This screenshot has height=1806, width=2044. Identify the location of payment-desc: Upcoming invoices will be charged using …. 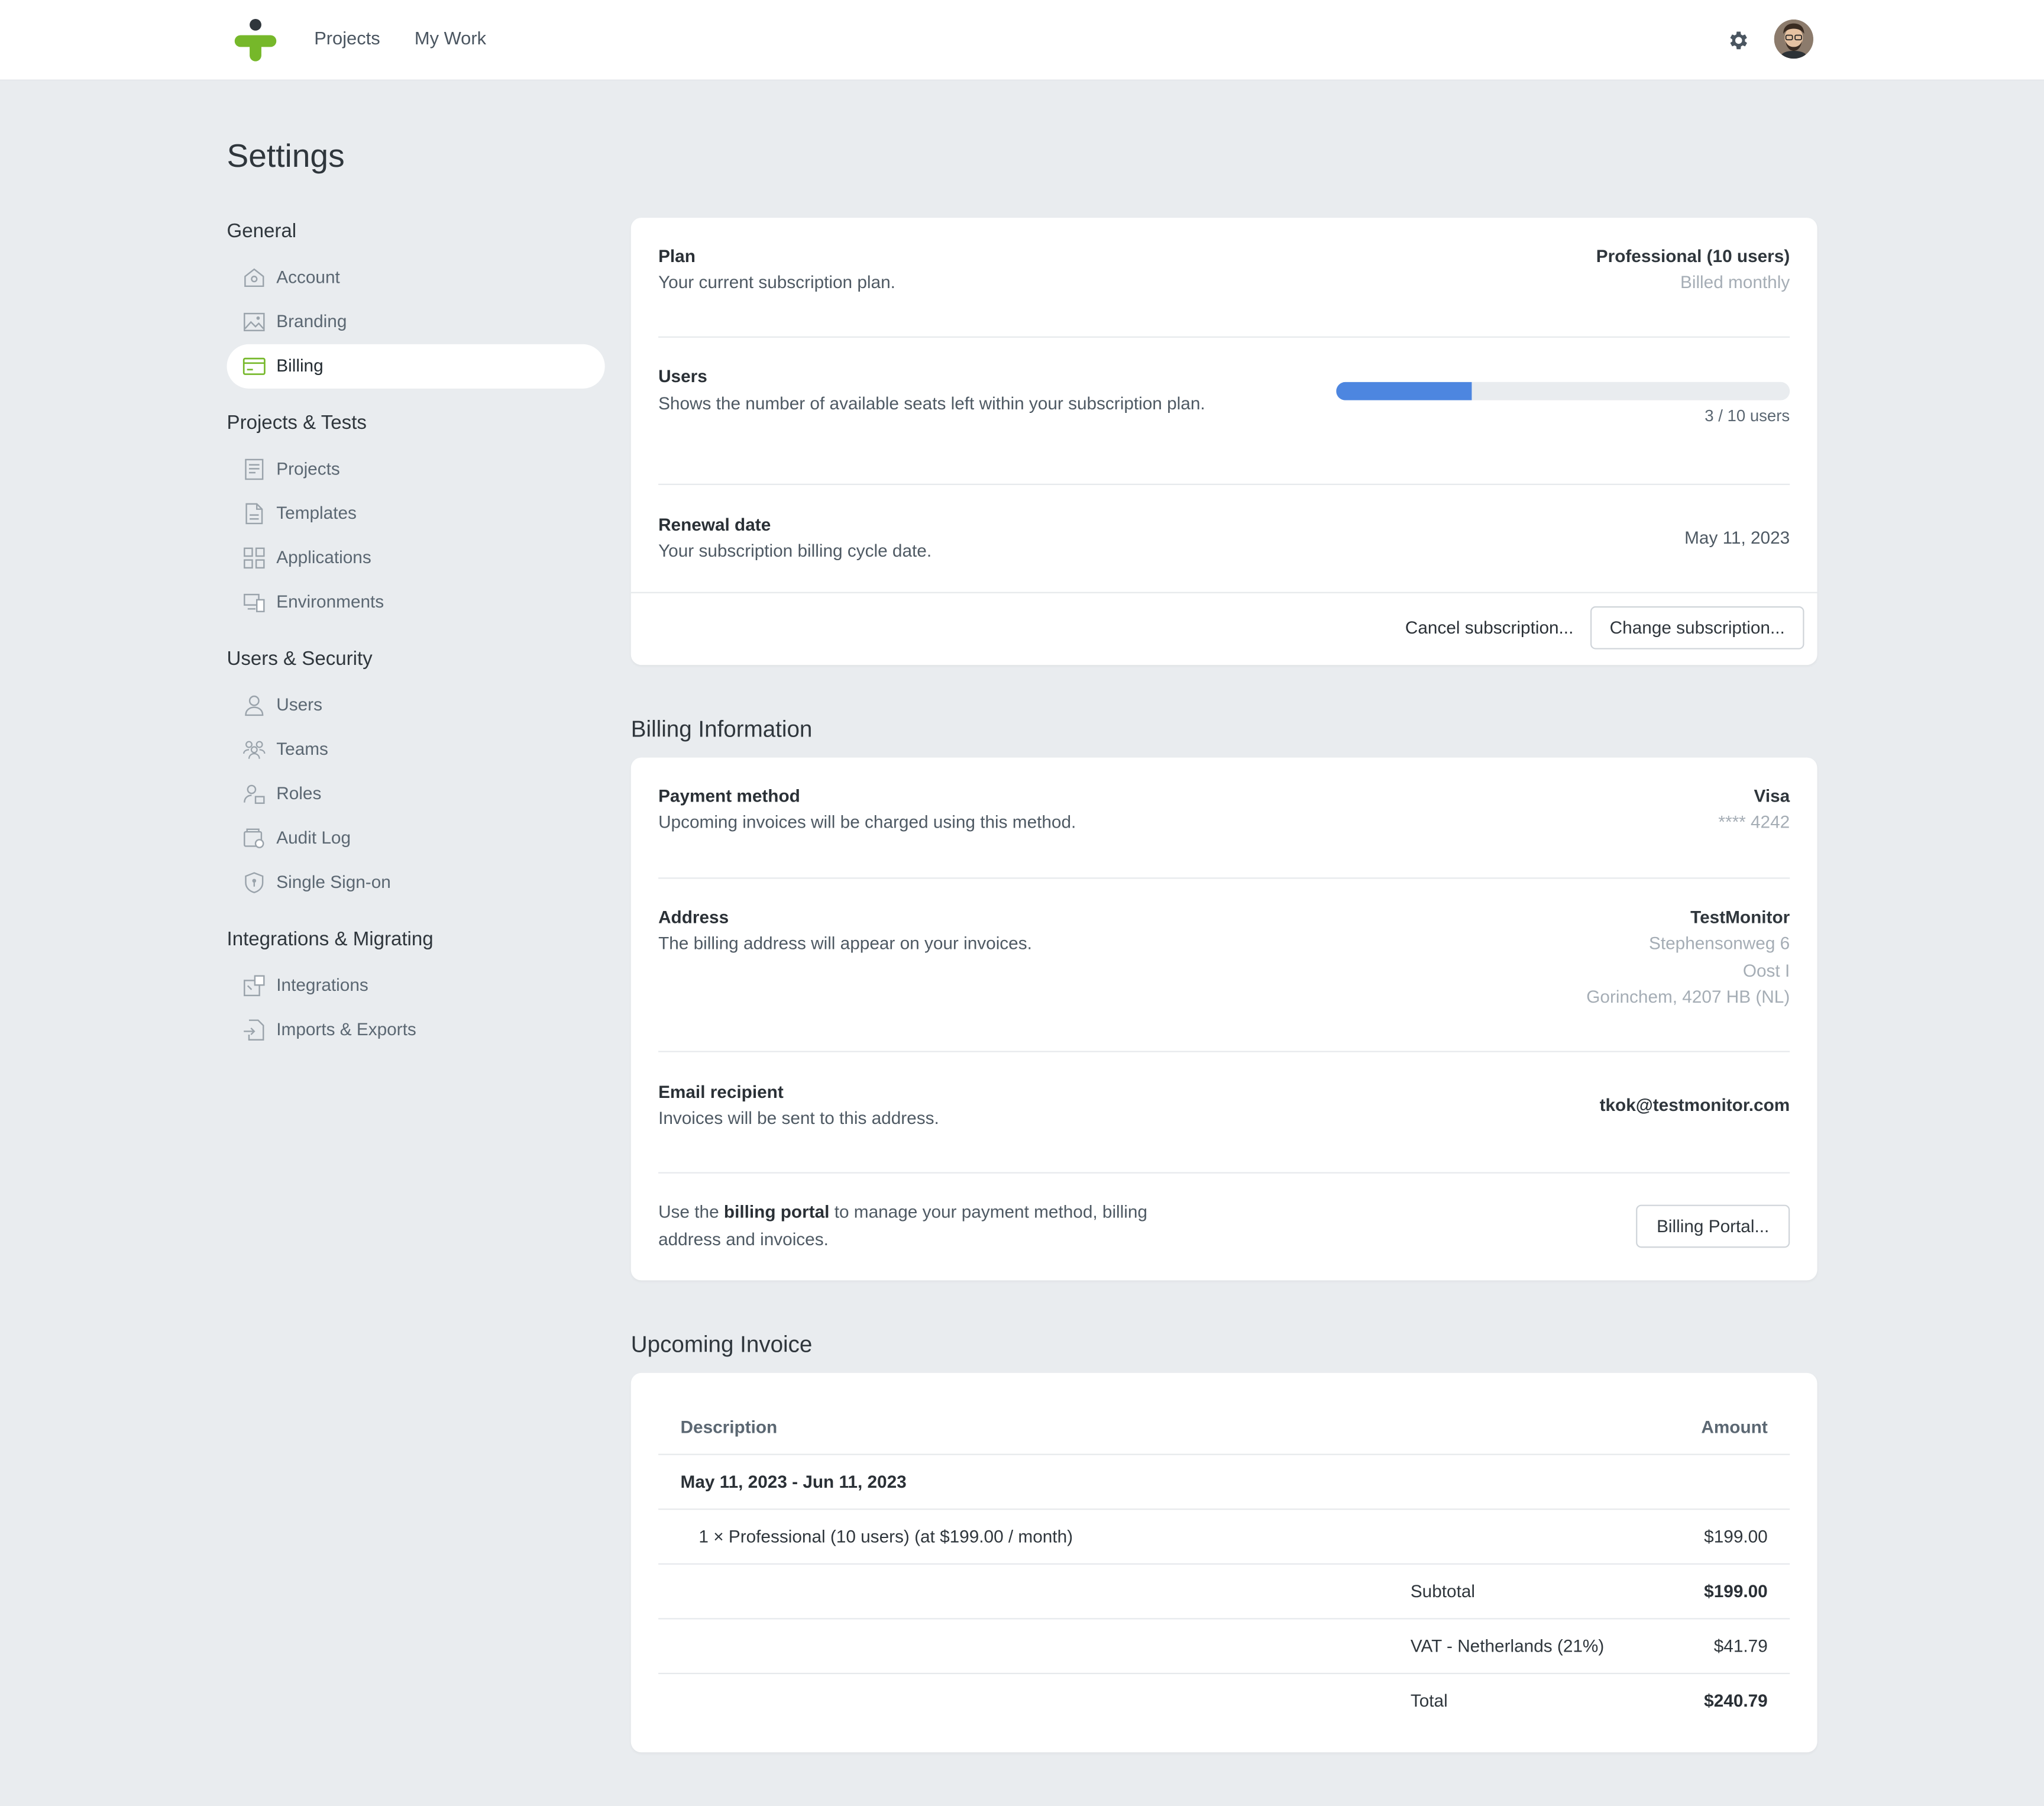
(867, 822).